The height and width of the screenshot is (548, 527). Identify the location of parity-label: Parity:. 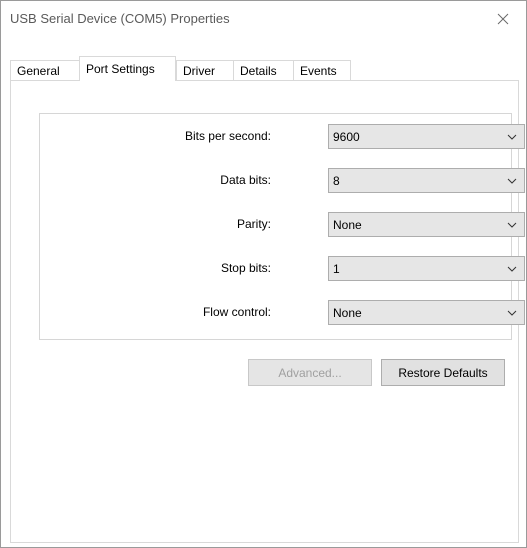
(253, 224).